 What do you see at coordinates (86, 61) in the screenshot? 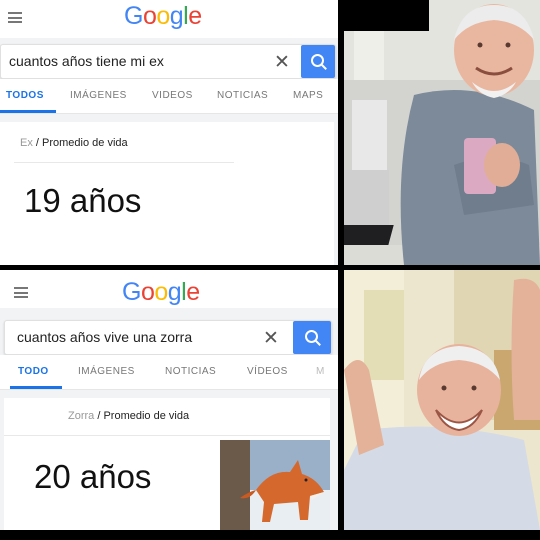
I see `search-input: cuantos años tiene mi ex` at bounding box center [86, 61].